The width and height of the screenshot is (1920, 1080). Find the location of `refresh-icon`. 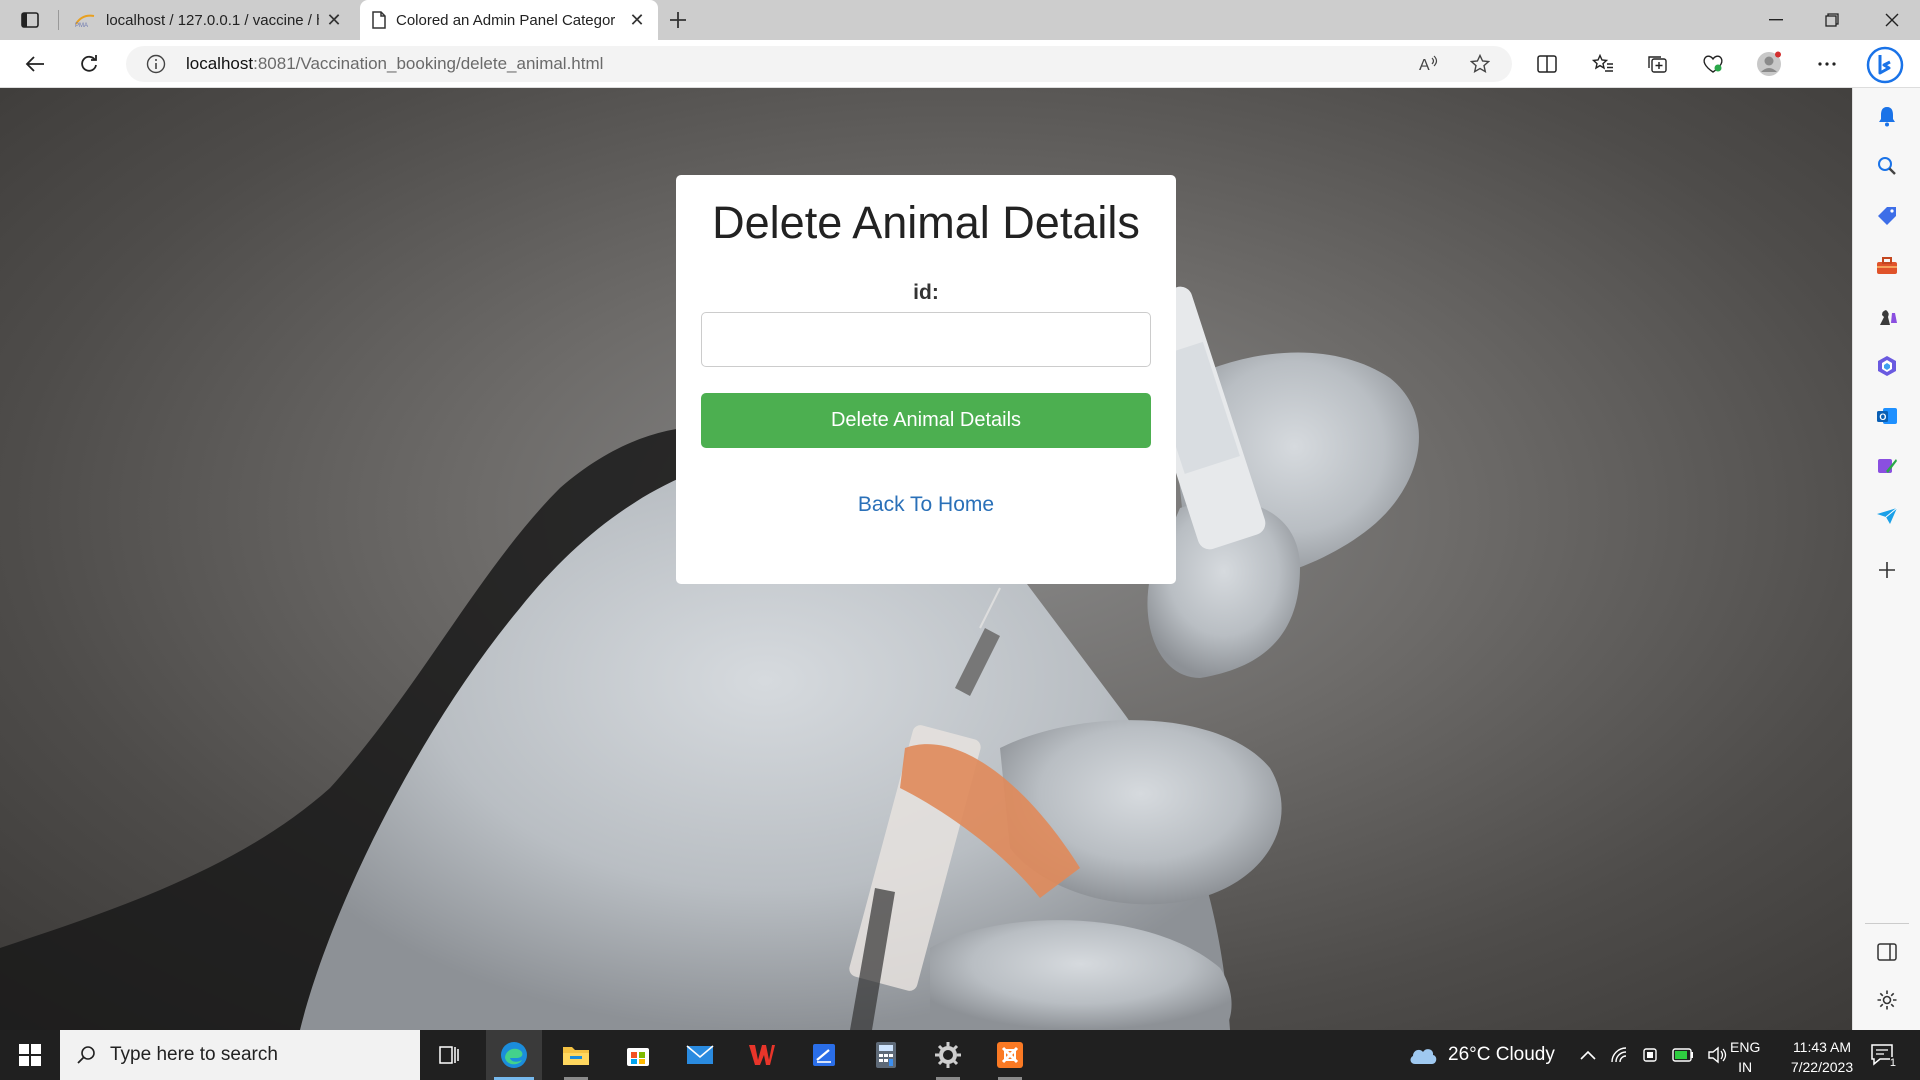

refresh-icon is located at coordinates (89, 64).